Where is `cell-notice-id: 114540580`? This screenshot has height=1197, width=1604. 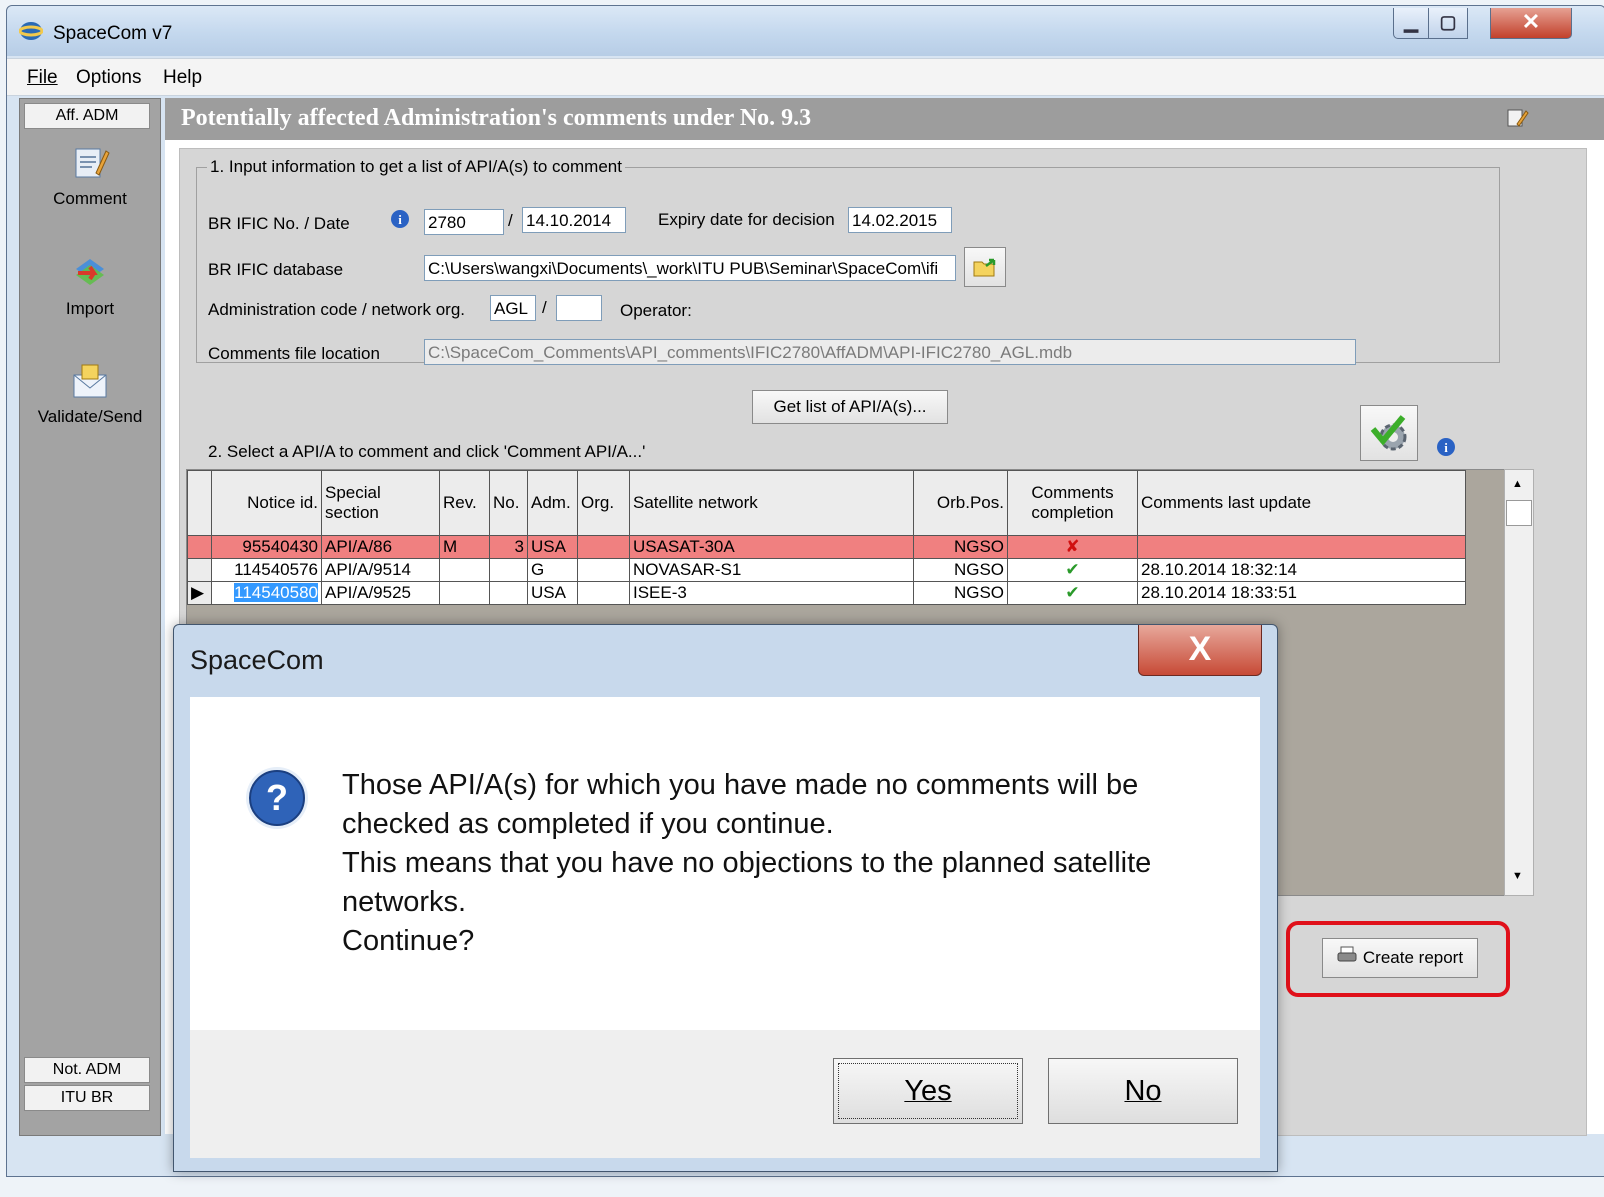 cell-notice-id: 114540580 is located at coordinates (266, 593).